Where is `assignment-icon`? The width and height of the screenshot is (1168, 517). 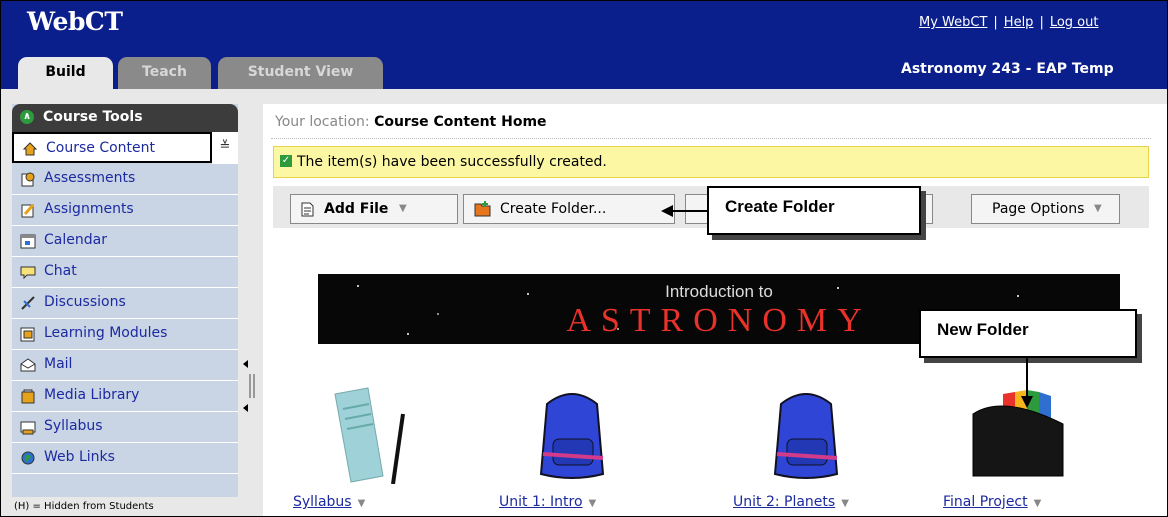 assignment-icon is located at coordinates (28, 211).